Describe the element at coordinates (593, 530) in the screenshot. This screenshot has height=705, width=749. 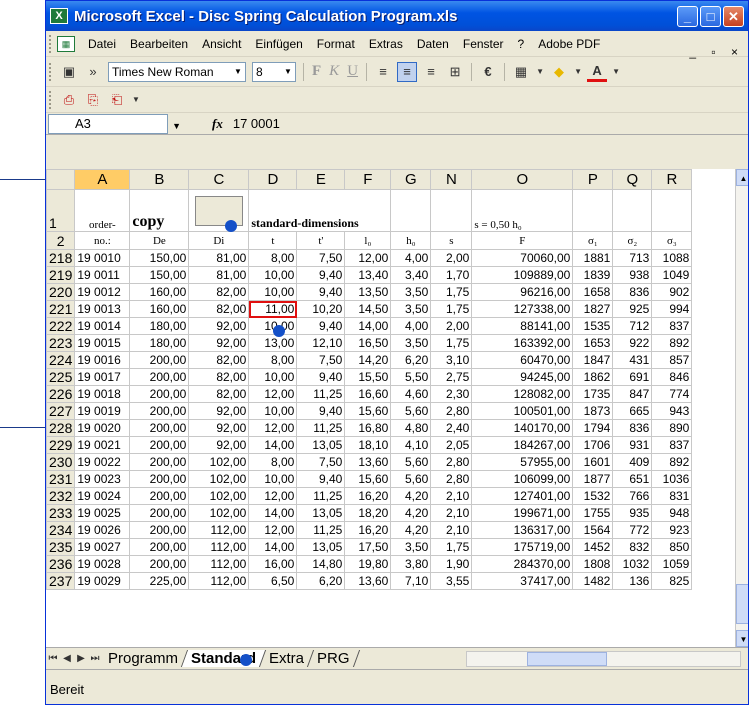
I see `cell: 1564` at that location.